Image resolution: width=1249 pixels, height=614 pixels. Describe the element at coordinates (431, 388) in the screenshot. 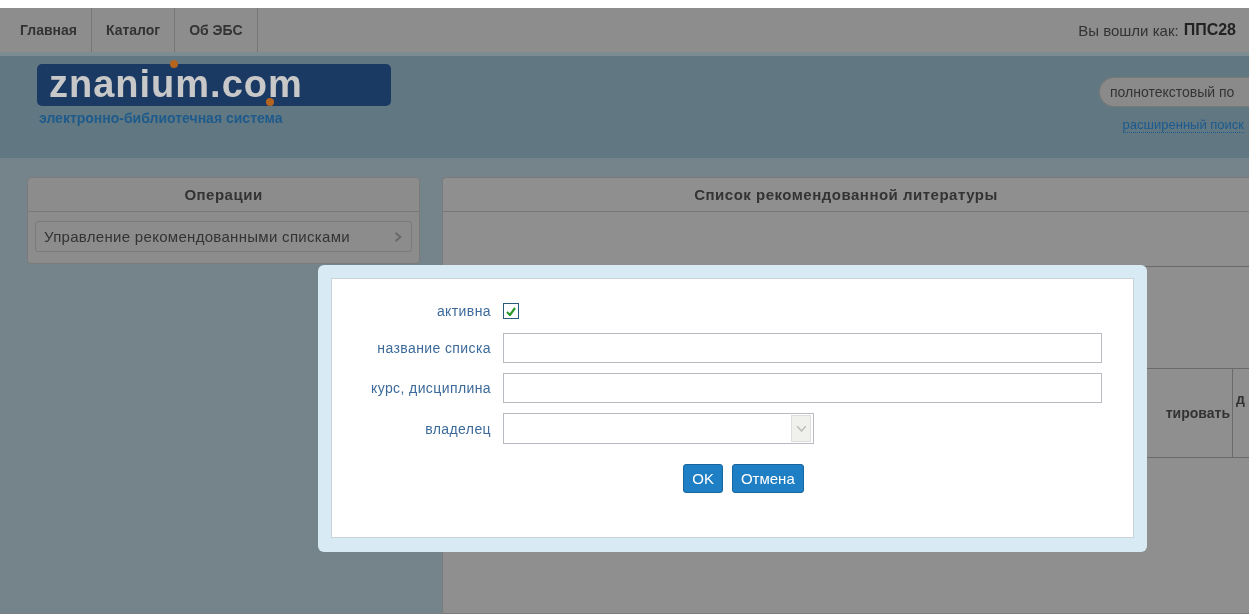

I see `field-label: курс, дисциплина` at that location.